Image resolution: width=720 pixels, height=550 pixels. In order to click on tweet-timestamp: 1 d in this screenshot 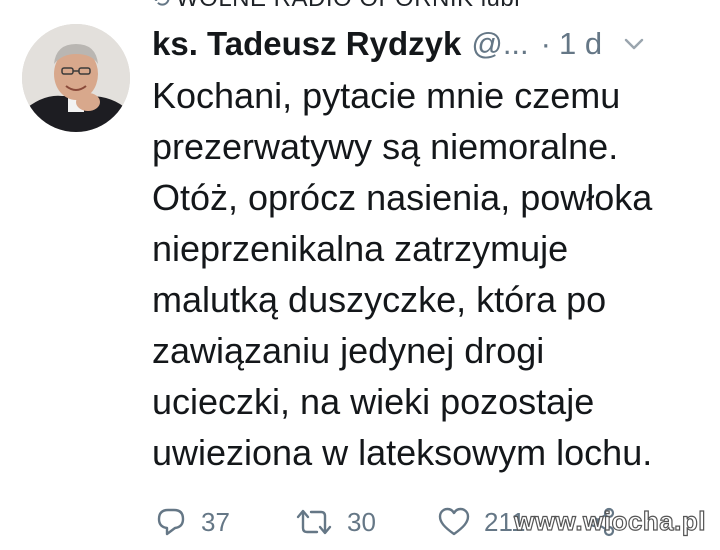, I will do `click(580, 44)`.